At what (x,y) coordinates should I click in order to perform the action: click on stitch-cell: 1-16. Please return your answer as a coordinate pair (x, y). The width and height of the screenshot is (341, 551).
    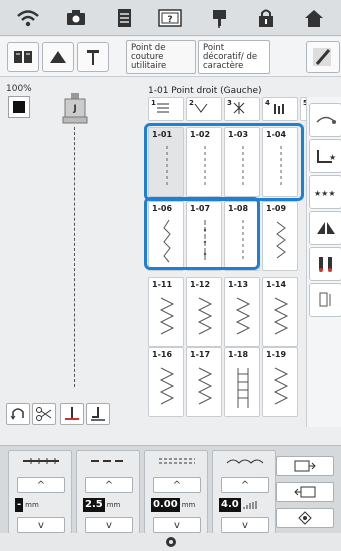
    Looking at the image, I should click on (166, 382).